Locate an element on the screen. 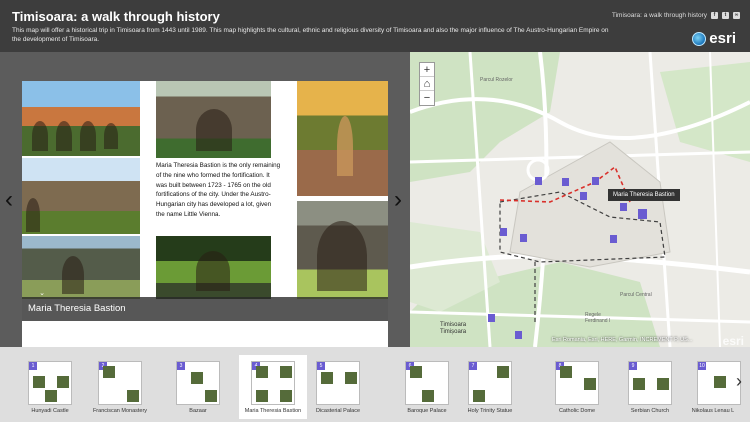 The image size is (750, 422). thumb-label: Franciscan Monastery is located at coordinates (120, 411).